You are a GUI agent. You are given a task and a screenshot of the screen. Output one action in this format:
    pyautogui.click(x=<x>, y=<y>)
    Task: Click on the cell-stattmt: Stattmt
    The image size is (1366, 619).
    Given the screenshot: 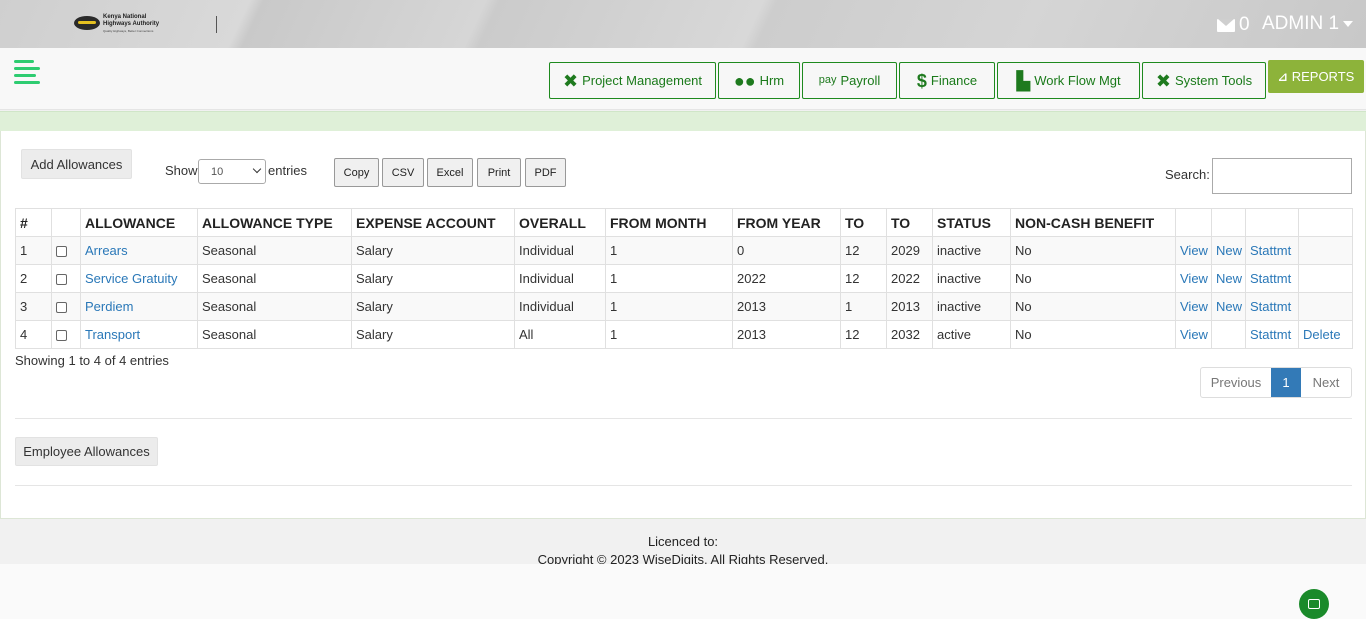 What is the action you would take?
    pyautogui.click(x=1272, y=334)
    